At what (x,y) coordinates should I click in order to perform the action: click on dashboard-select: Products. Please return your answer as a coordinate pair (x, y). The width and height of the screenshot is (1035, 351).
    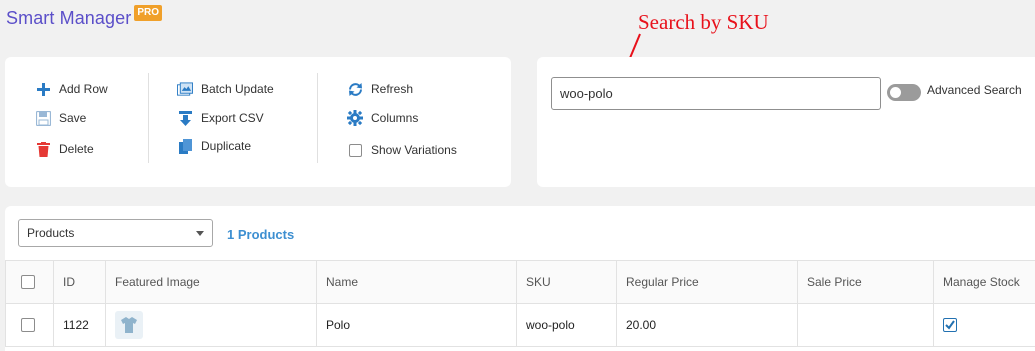
    Looking at the image, I should click on (115, 233).